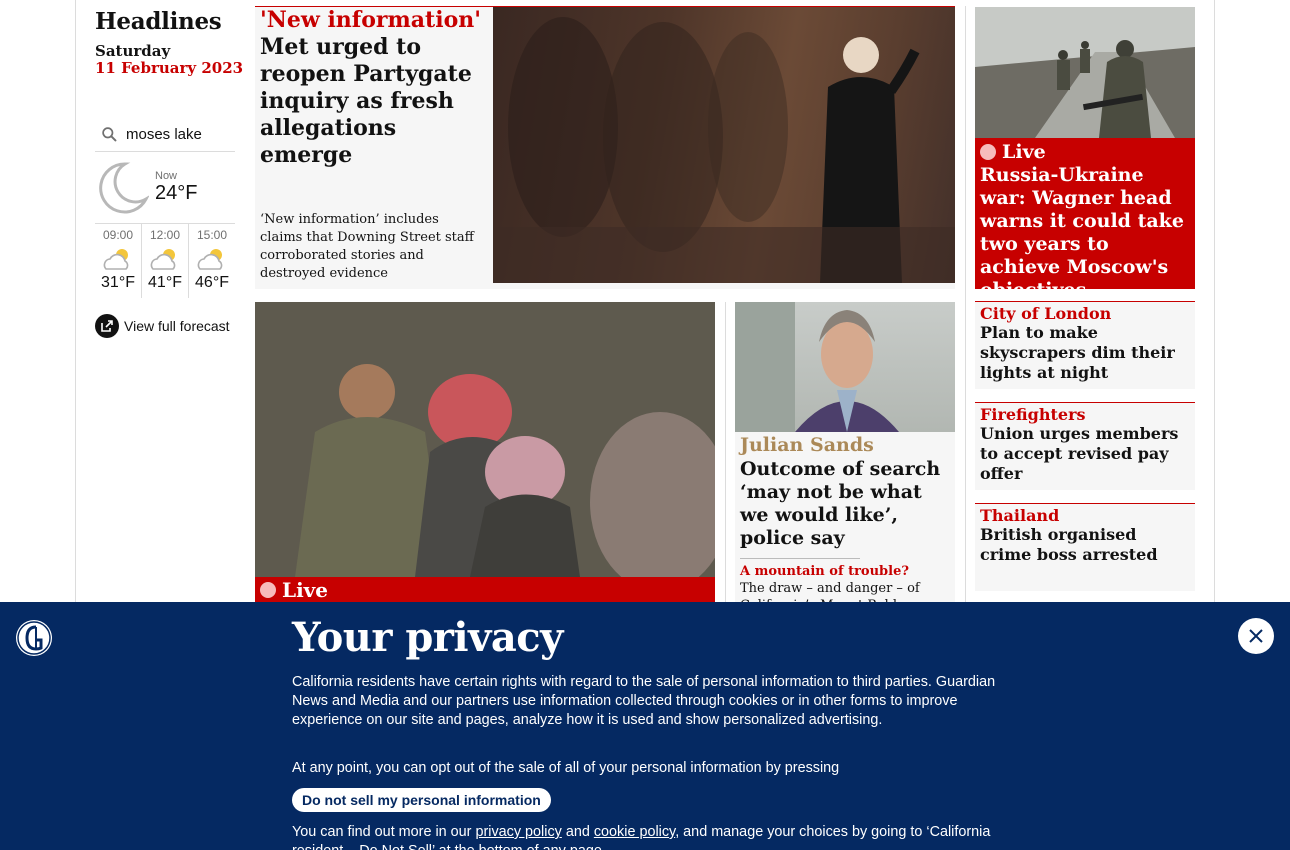 This screenshot has width=1290, height=850. What do you see at coordinates (1085, 72) in the screenshot?
I see `ukraine-soldiers-photo` at bounding box center [1085, 72].